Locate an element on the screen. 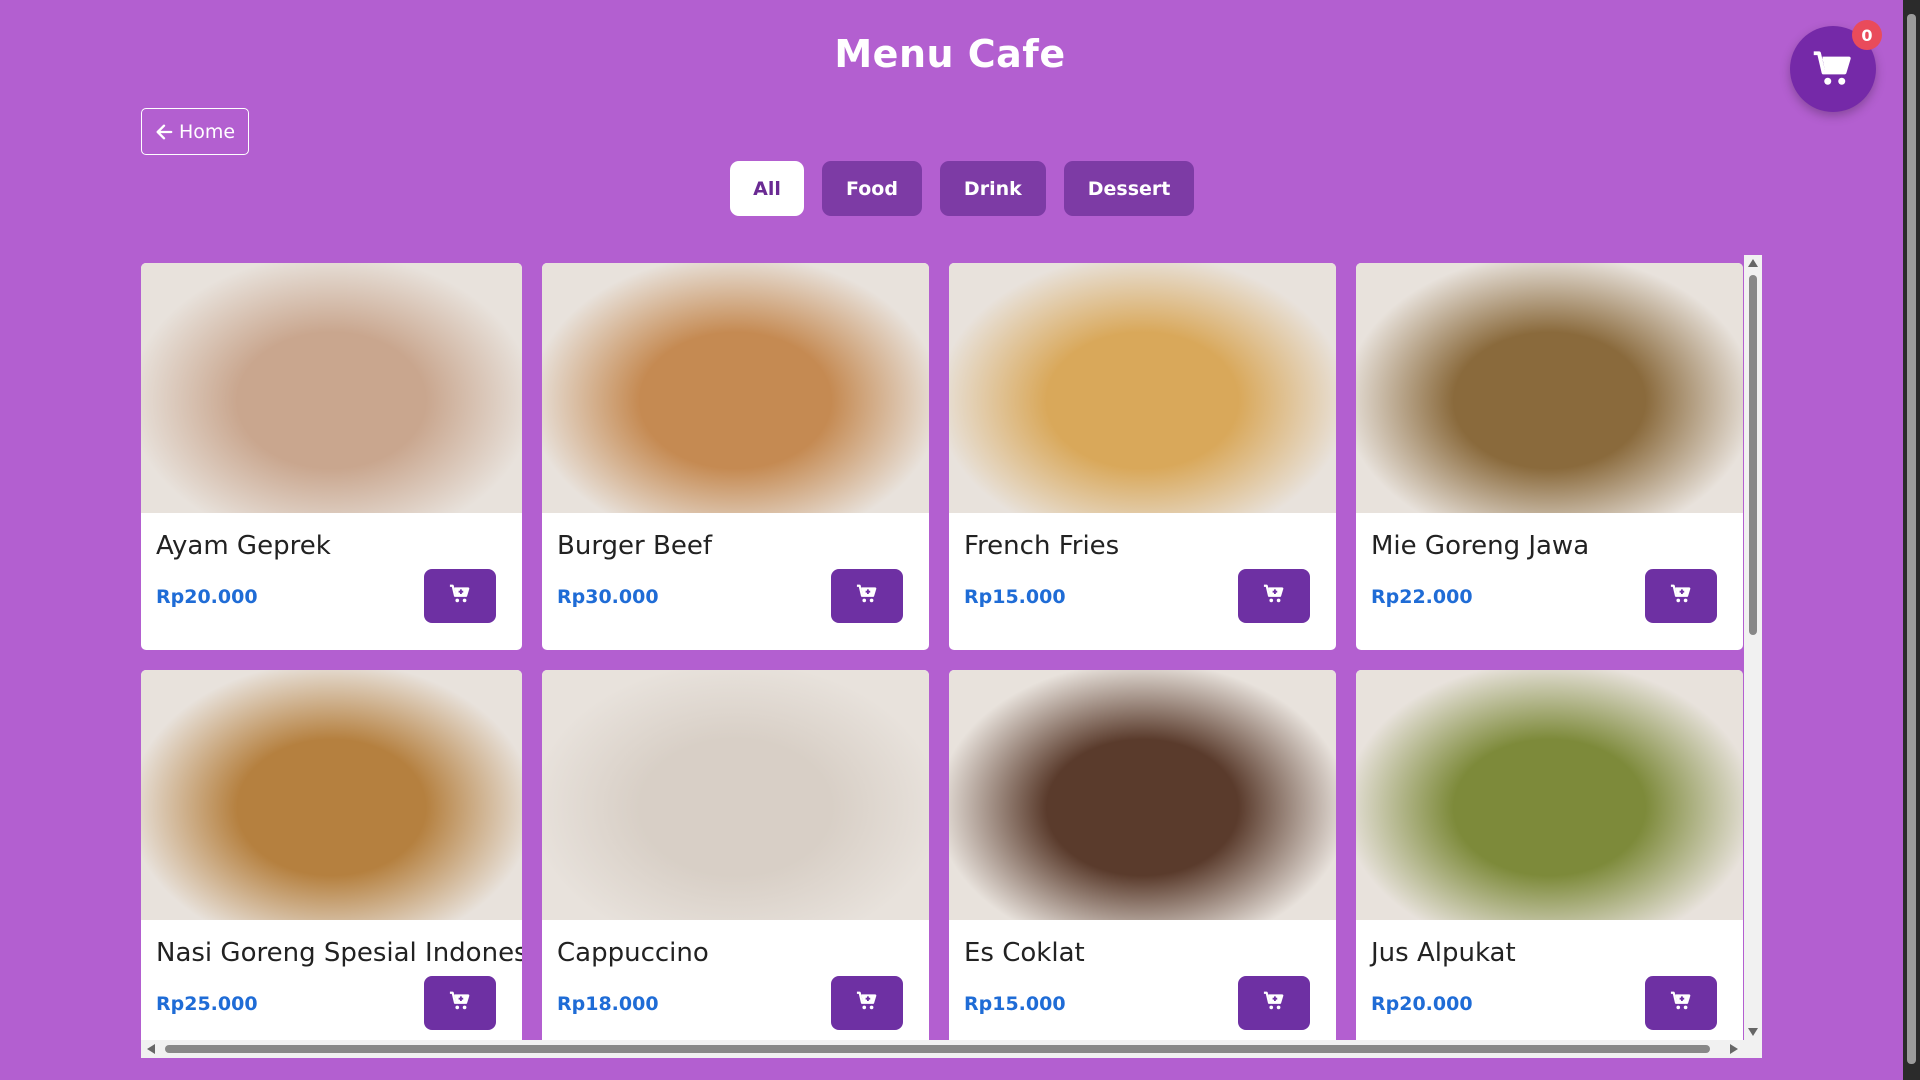 This screenshot has height=1080, width=1920. menu-item-price: Rp22.000 is located at coordinates (1422, 597).